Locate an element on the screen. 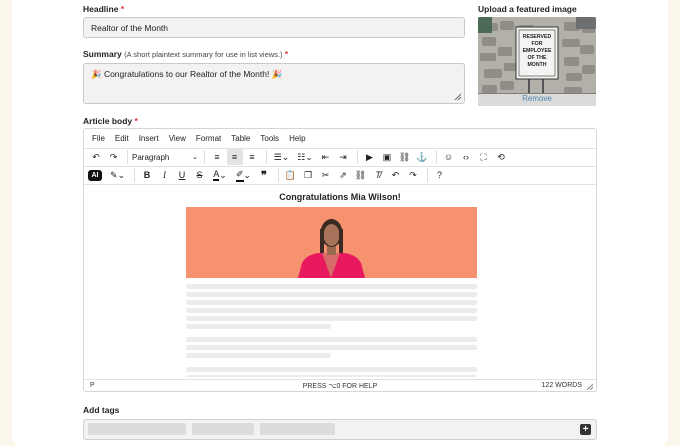 The image size is (680, 446). open-link-icon: ⇗ is located at coordinates (343, 175).